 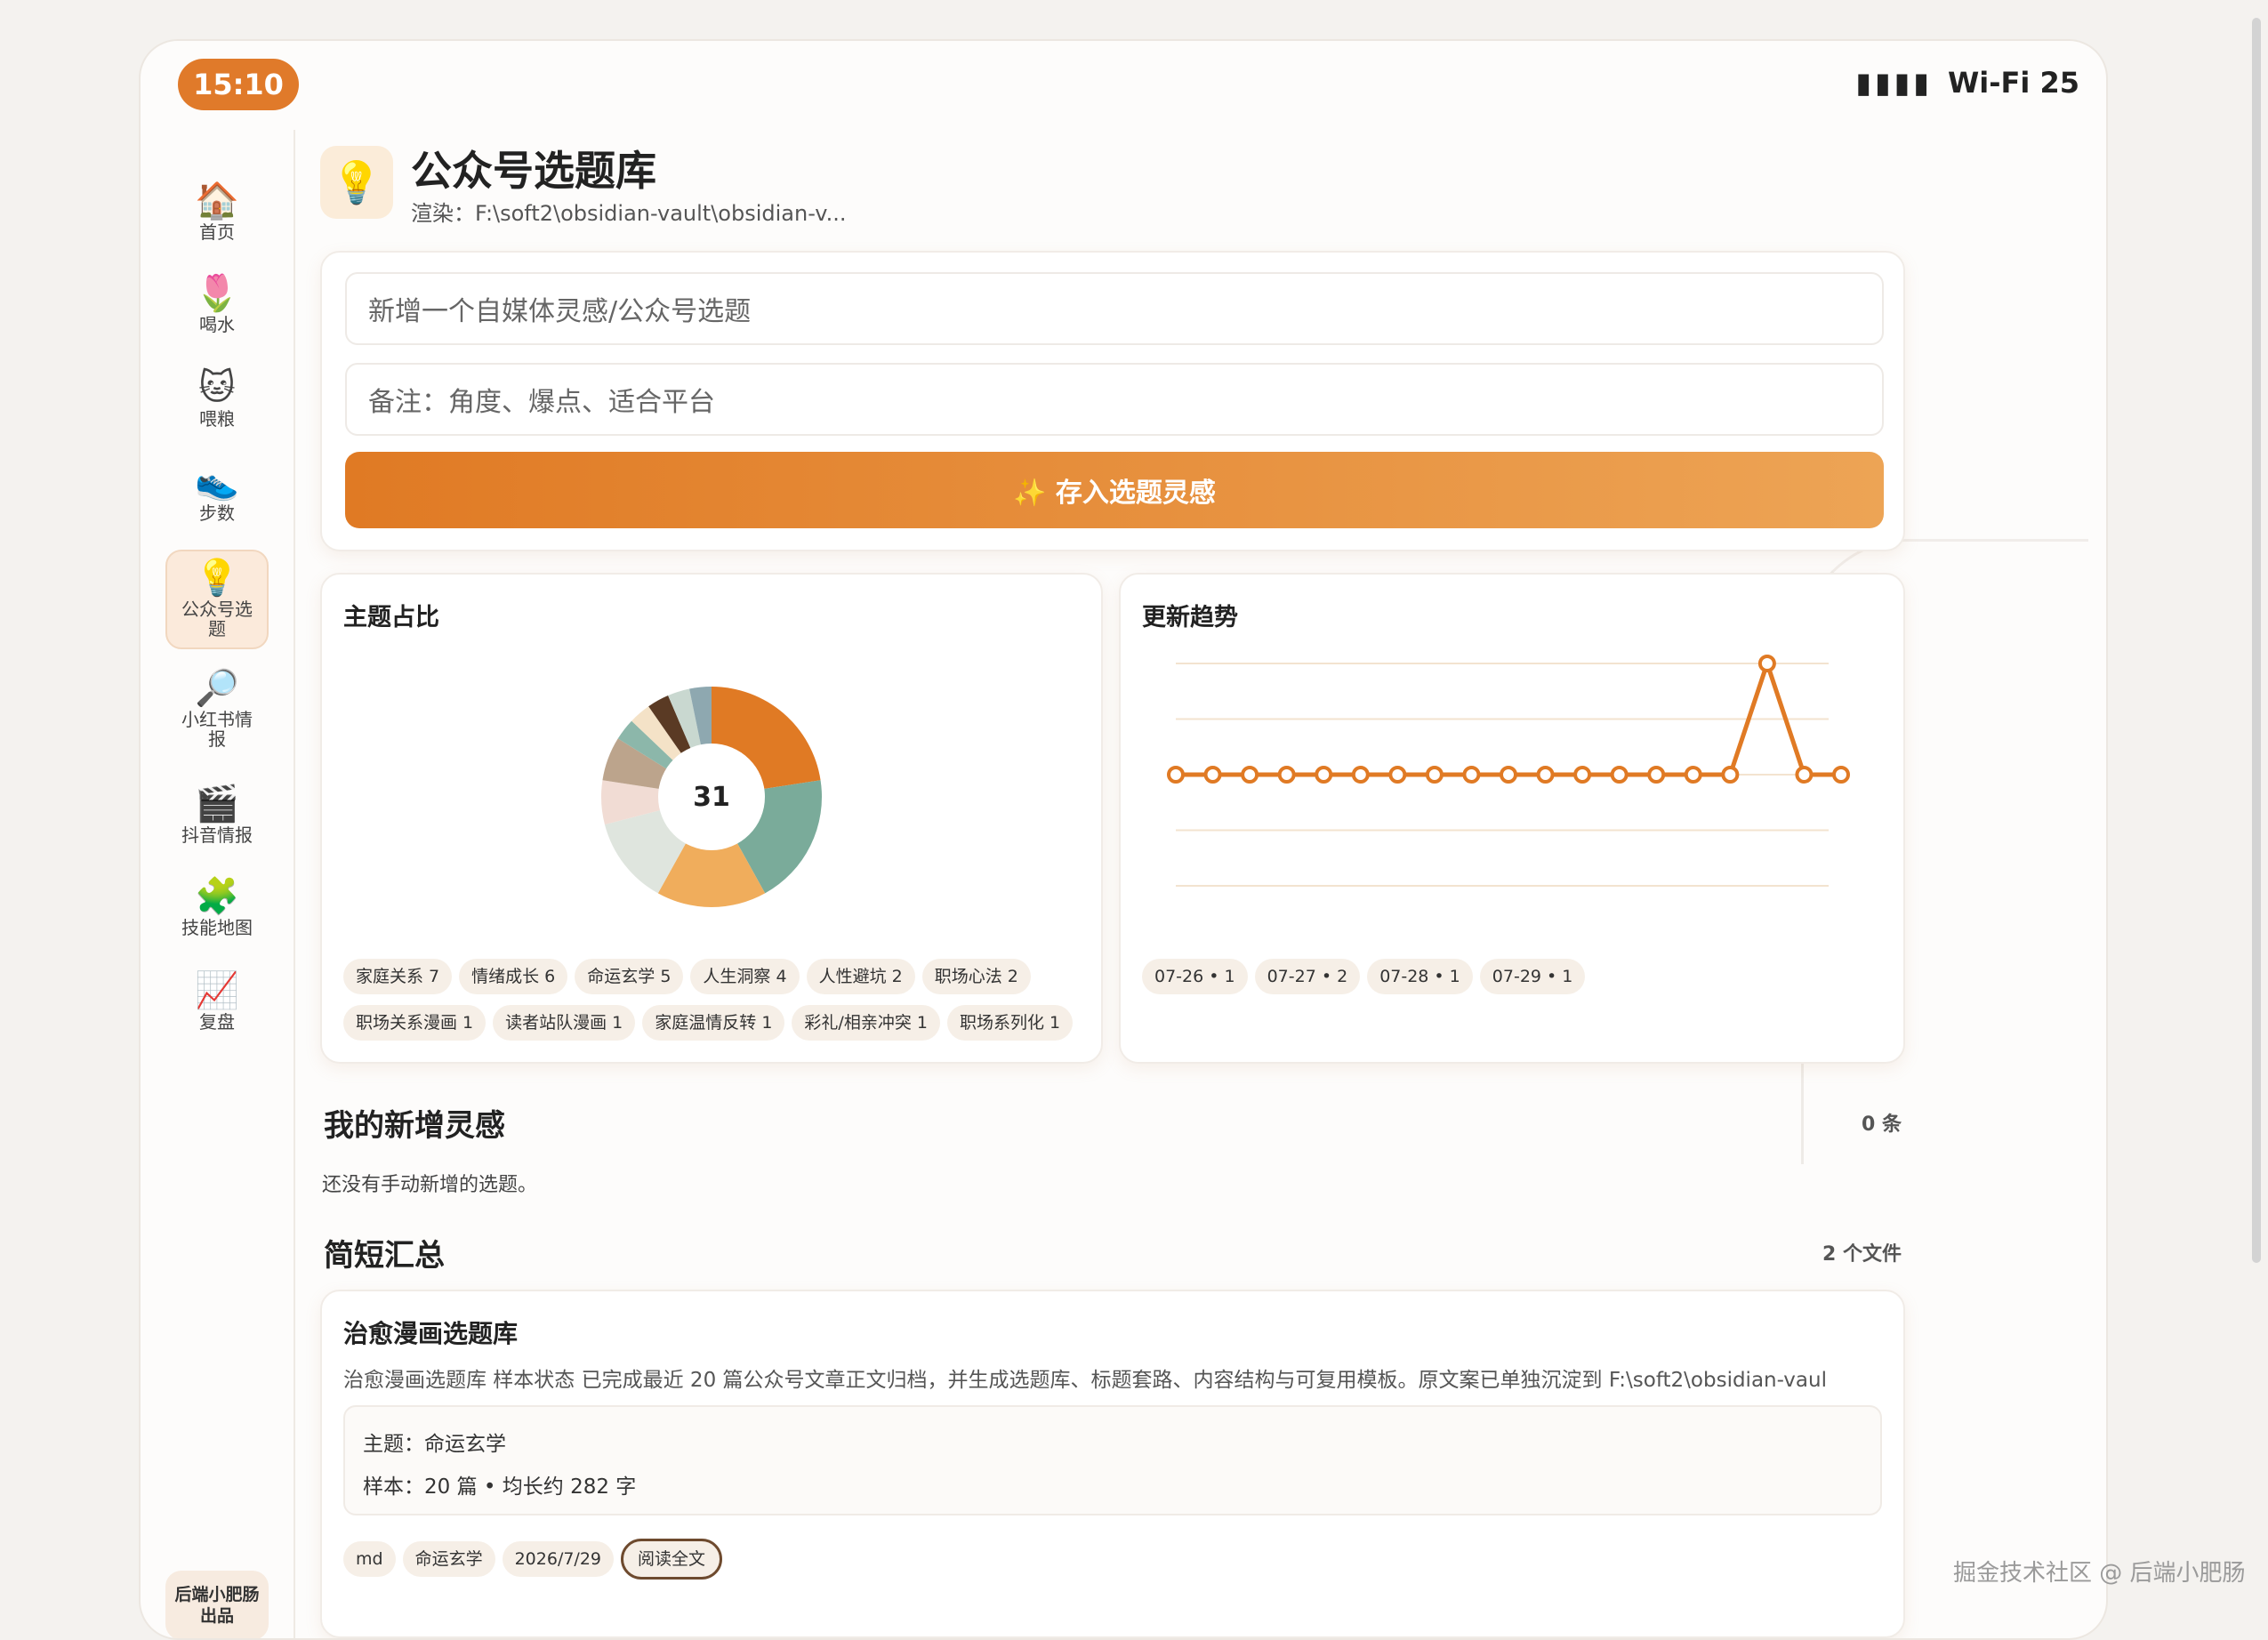 What do you see at coordinates (745, 976) in the screenshot?
I see `topic-tag: 人生洞察 4` at bounding box center [745, 976].